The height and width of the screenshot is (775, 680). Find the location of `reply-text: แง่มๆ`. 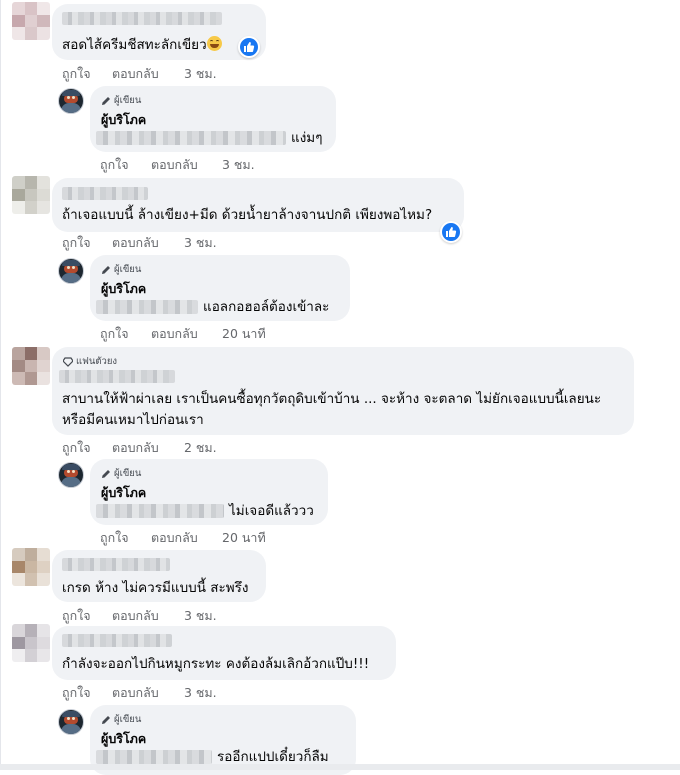

reply-text: แง่มๆ is located at coordinates (307, 138).